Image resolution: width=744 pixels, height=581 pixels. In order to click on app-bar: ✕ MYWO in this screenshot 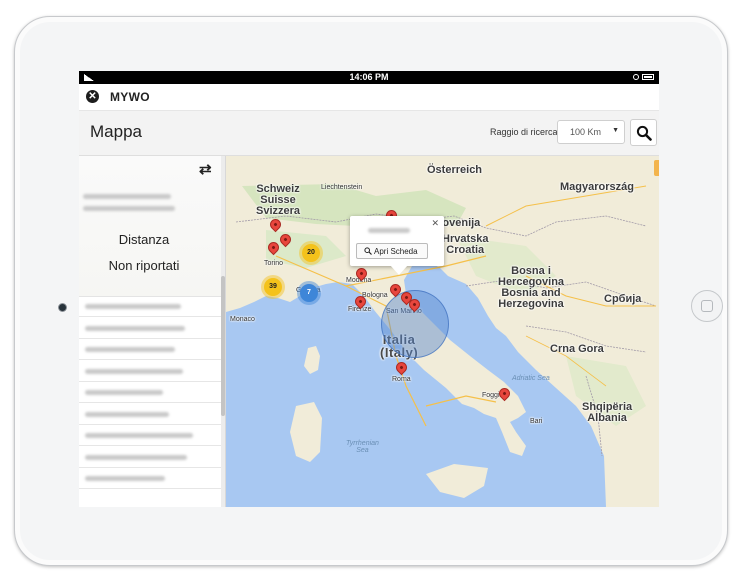, I will do `click(369, 97)`.